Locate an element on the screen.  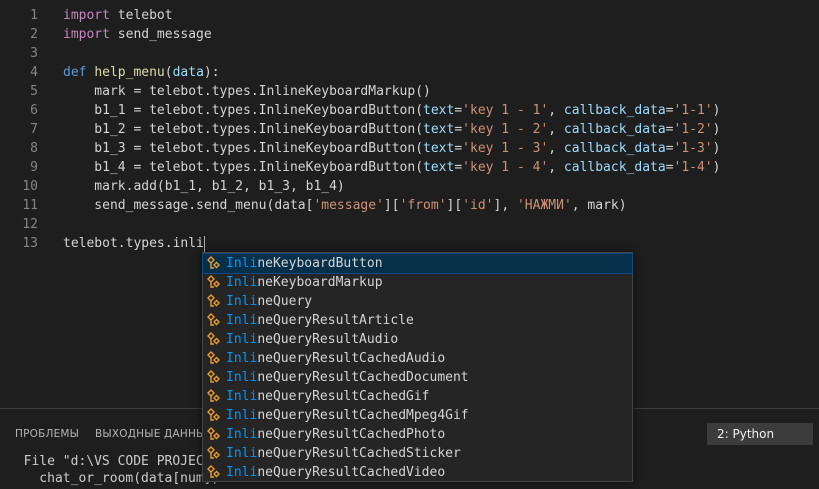
code-text: def help_menu(data): is located at coordinates (141, 72).